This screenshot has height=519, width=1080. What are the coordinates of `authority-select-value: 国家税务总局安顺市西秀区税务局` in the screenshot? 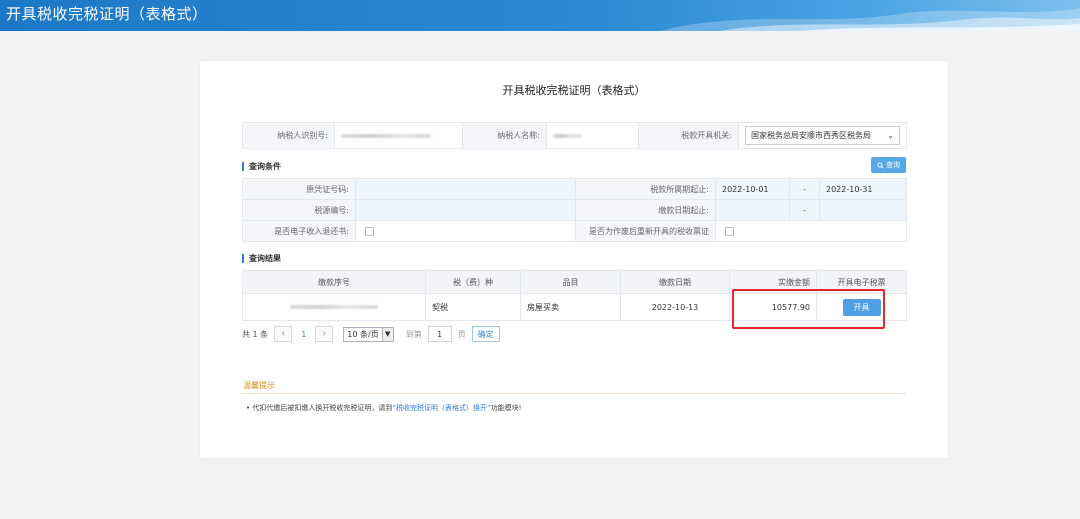 It's located at (811, 135).